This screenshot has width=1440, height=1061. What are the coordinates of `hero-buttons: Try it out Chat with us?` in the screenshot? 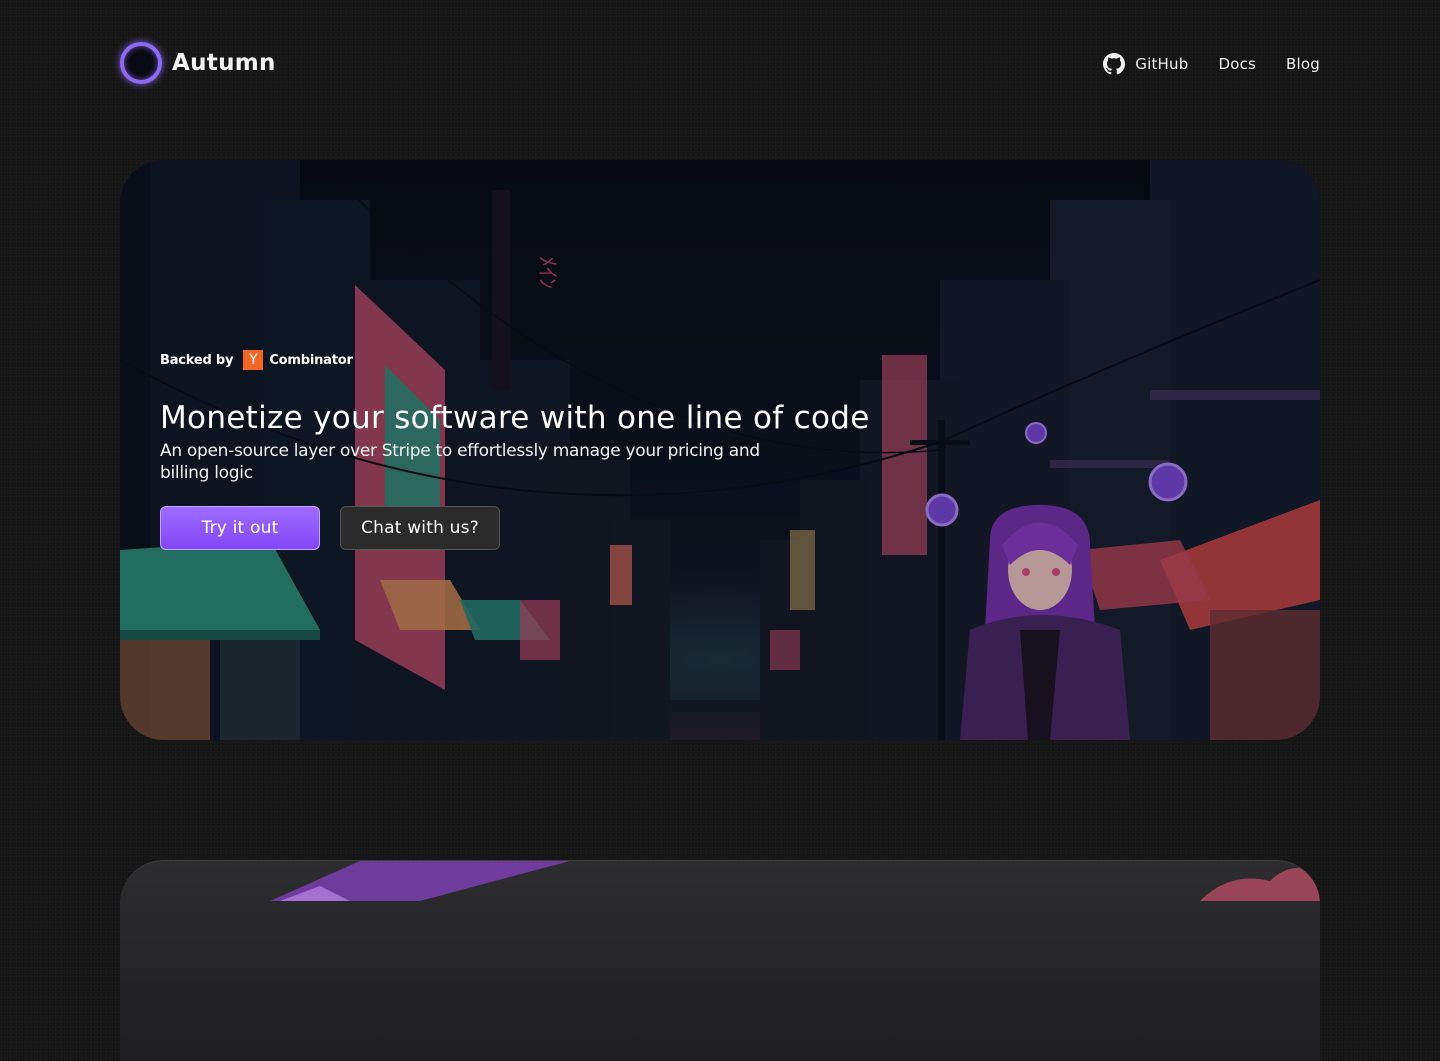 It's located at (515, 528).